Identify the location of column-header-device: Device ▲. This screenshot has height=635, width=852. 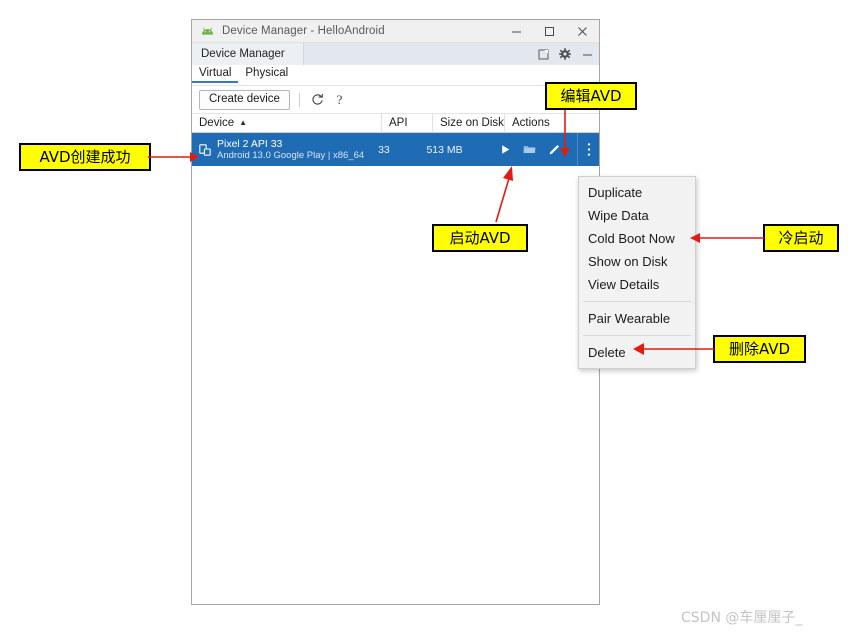
(287, 123).